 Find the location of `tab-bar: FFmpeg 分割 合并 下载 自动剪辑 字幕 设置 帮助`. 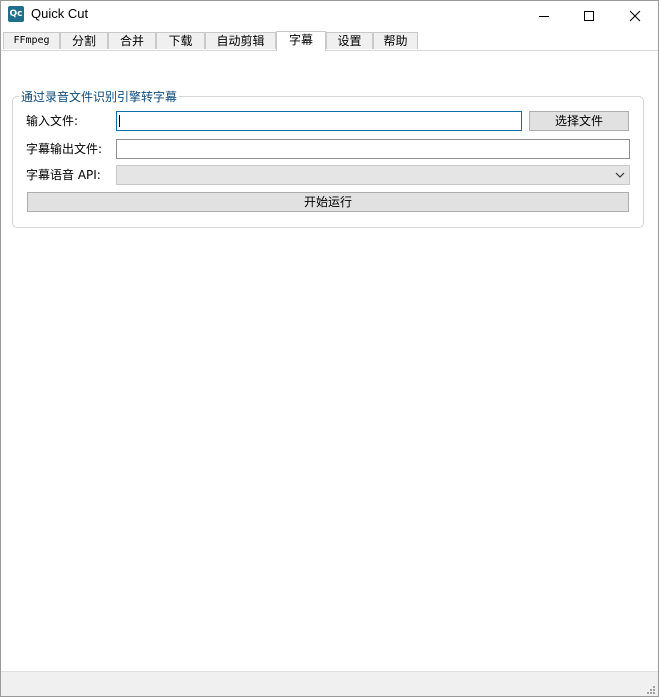

tab-bar: FFmpeg 分割 合并 下载 自动剪辑 字幕 设置 帮助 is located at coordinates (329, 41).